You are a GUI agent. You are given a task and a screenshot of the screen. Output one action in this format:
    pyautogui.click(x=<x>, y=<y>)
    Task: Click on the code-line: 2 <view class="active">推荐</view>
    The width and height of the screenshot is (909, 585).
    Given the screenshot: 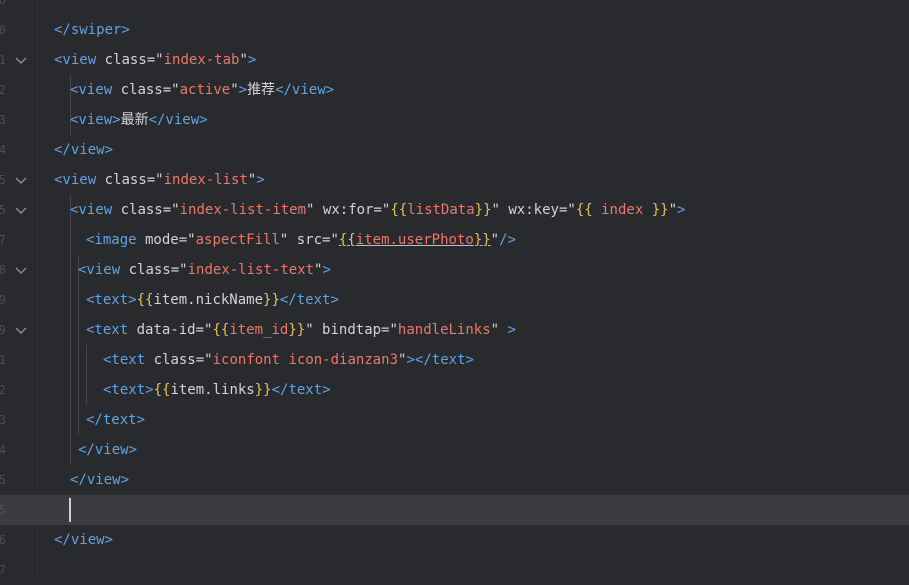 What is the action you would take?
    pyautogui.click(x=454, y=90)
    